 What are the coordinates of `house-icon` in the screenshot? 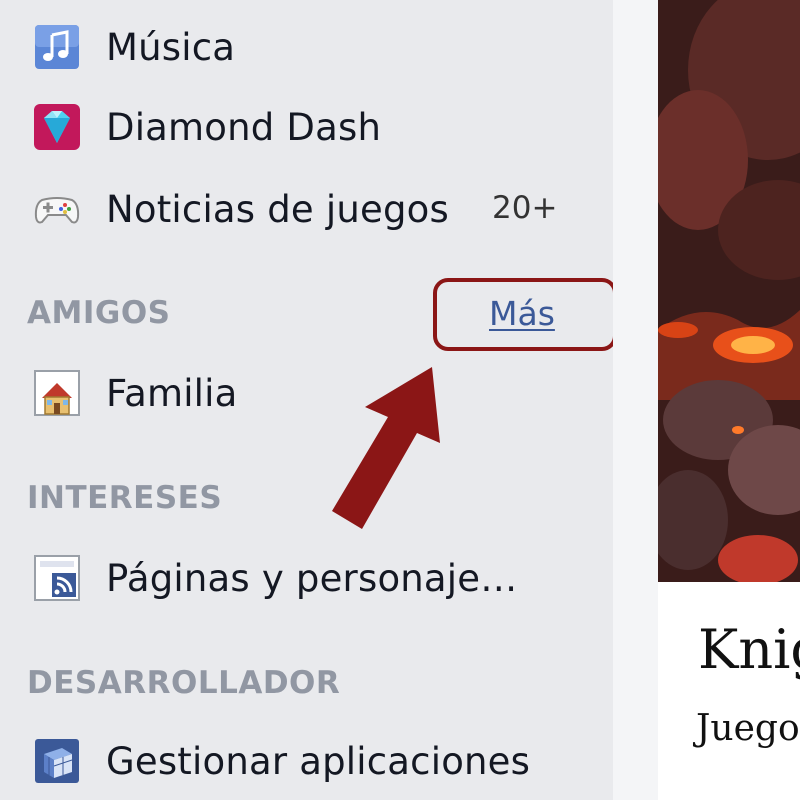 It's located at (57, 393).